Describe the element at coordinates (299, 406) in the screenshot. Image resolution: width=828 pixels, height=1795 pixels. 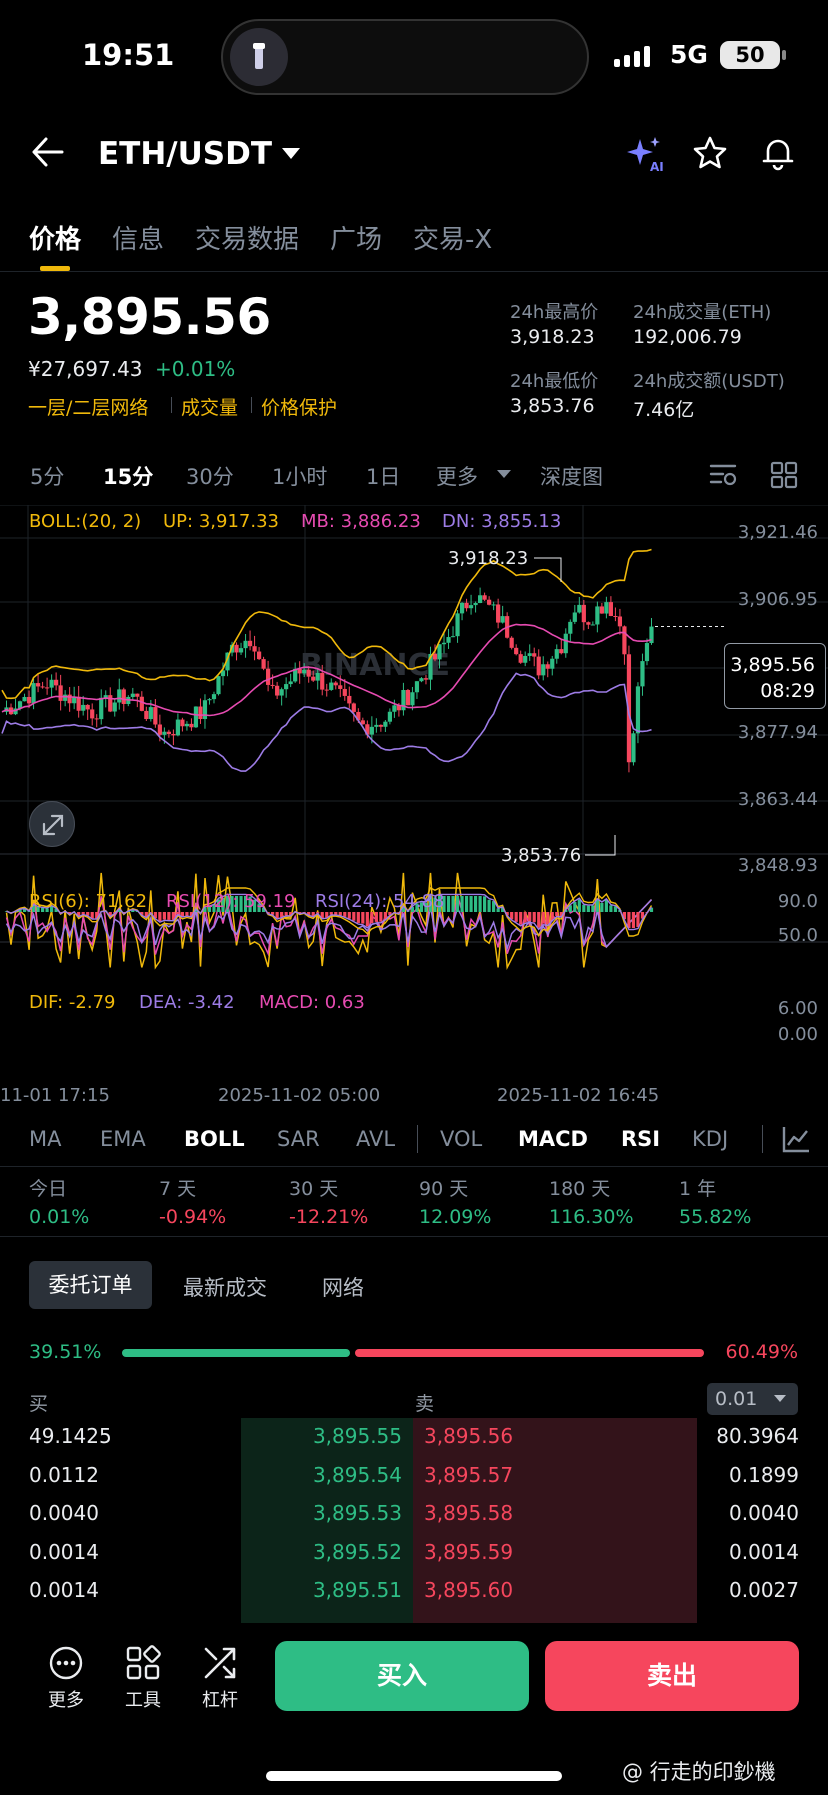
I see `tag-price-protection: 价格保护` at that location.